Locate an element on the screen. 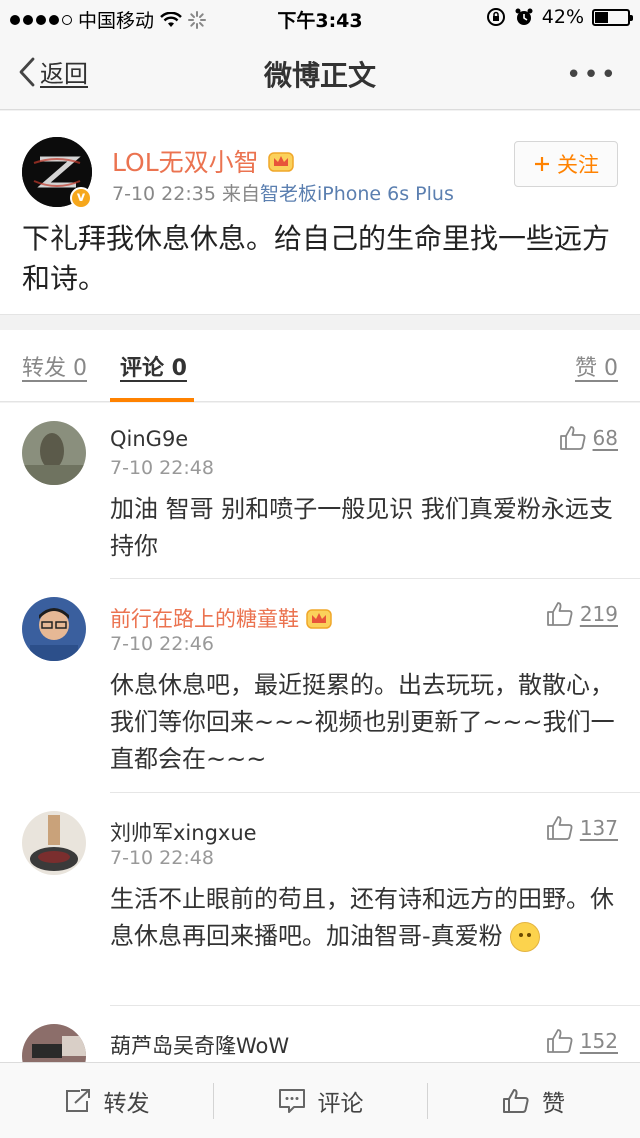  repost-label: 转发 is located at coordinates (126, 1104).